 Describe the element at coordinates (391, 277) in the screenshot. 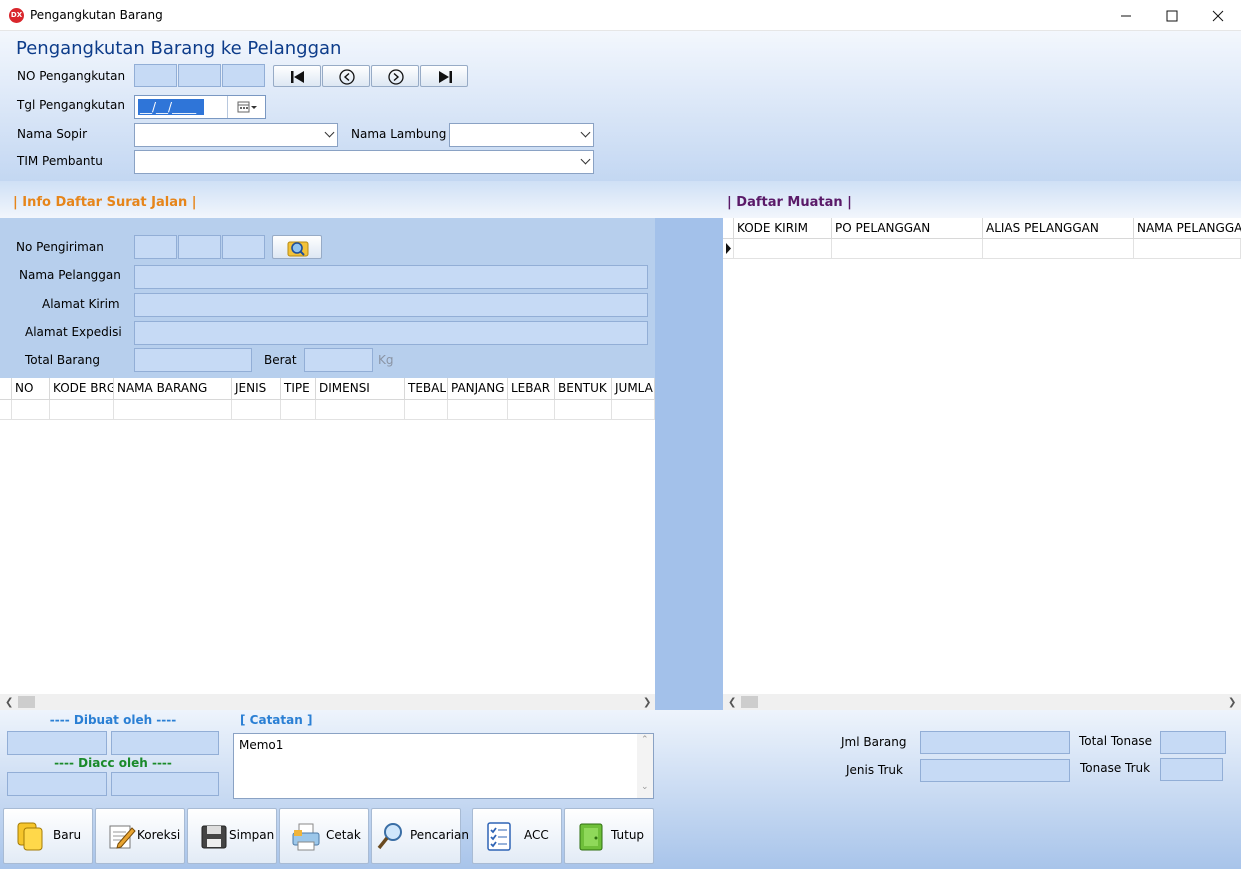

I see `nama-pelanggan-field` at that location.